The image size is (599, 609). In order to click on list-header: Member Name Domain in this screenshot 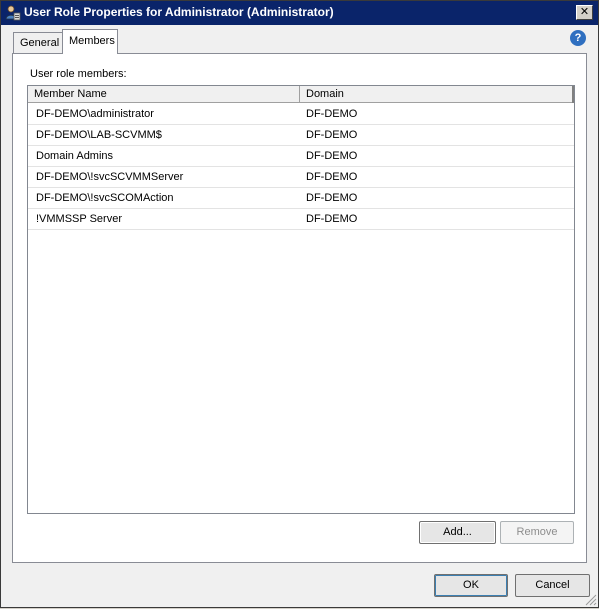, I will do `click(301, 94)`.